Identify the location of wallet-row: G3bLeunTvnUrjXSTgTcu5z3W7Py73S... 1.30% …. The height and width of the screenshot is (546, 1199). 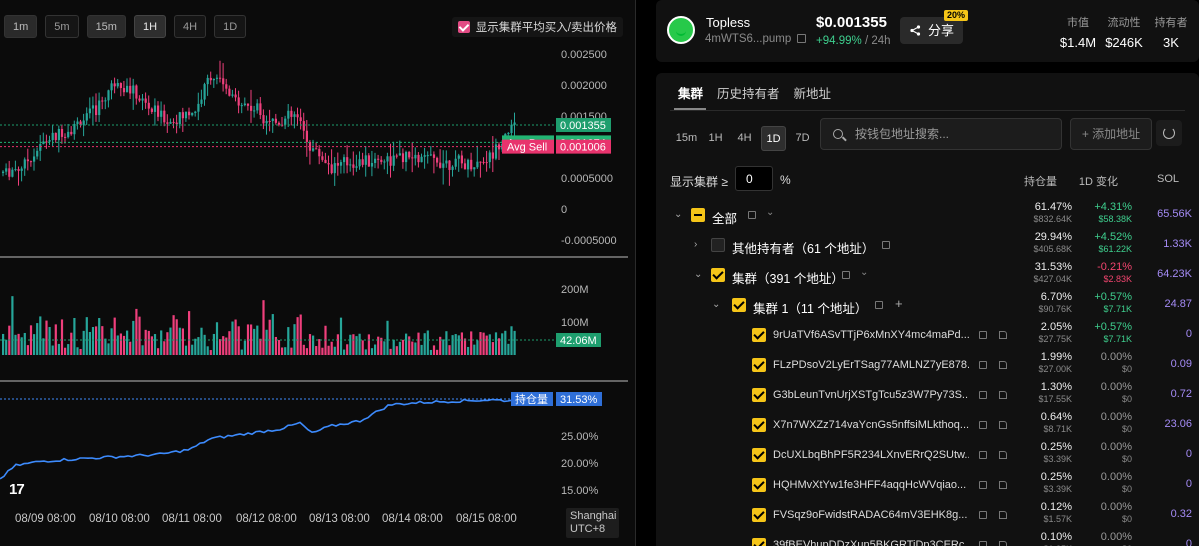
(927, 395).